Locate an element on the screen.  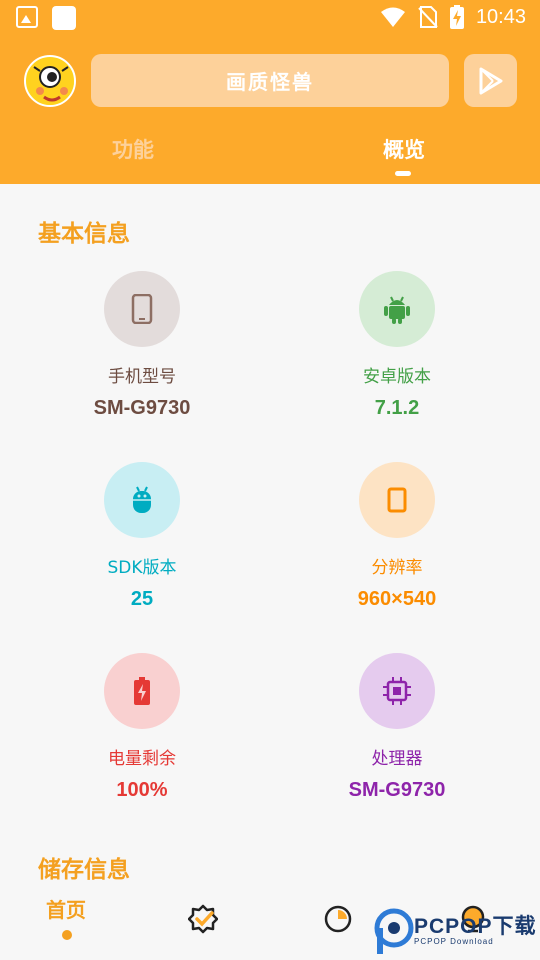
status-time: 10:43 is located at coordinates (500, 16).